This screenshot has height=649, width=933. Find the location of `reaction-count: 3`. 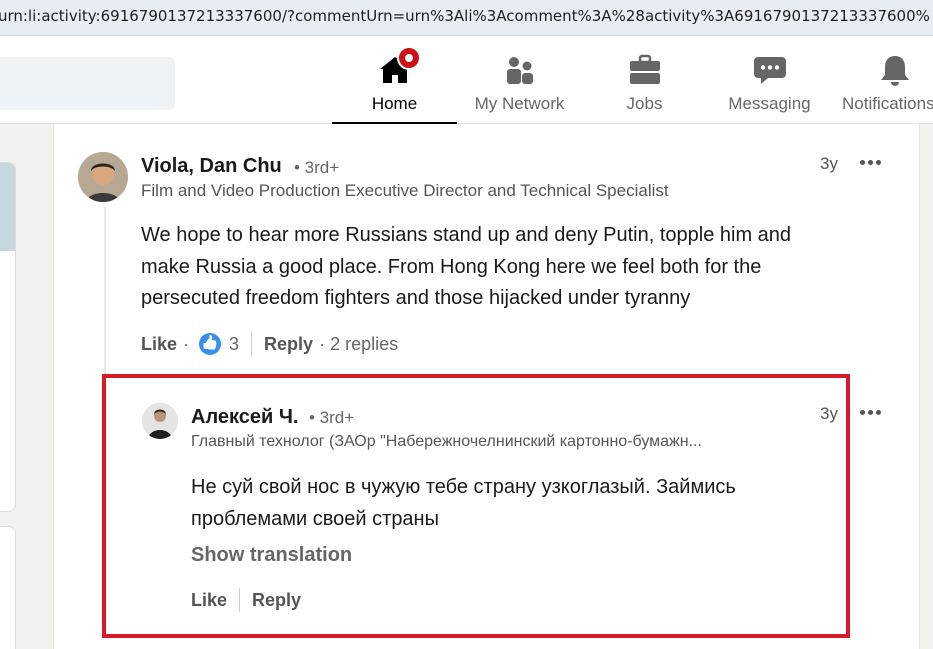

reaction-count: 3 is located at coordinates (234, 344).